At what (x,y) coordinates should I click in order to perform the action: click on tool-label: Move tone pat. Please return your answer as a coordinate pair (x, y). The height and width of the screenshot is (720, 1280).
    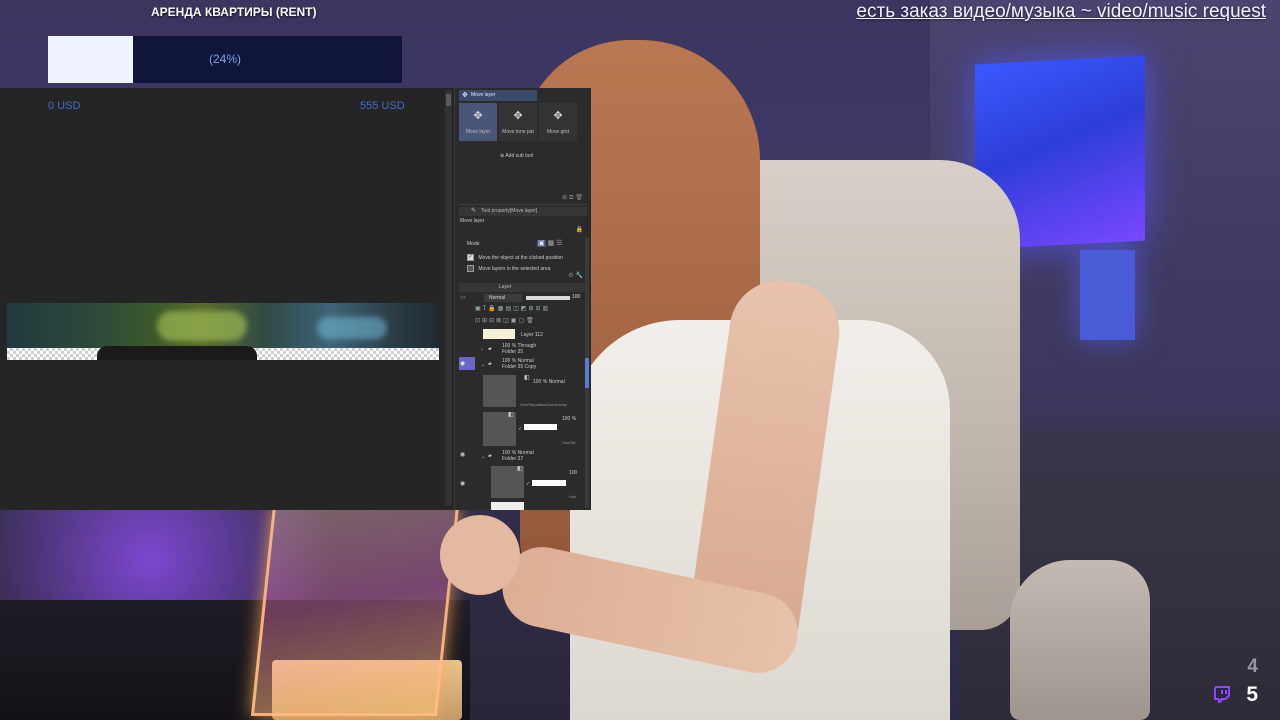
    Looking at the image, I should click on (518, 132).